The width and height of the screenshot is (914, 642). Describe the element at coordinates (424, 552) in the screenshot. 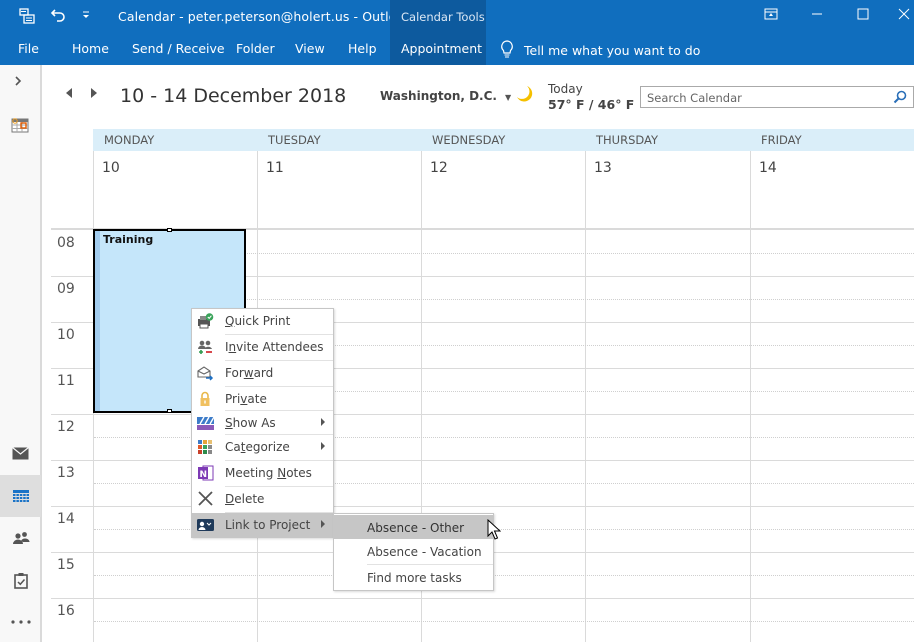

I see `submenu-item-label: Absence - Vacation` at that location.